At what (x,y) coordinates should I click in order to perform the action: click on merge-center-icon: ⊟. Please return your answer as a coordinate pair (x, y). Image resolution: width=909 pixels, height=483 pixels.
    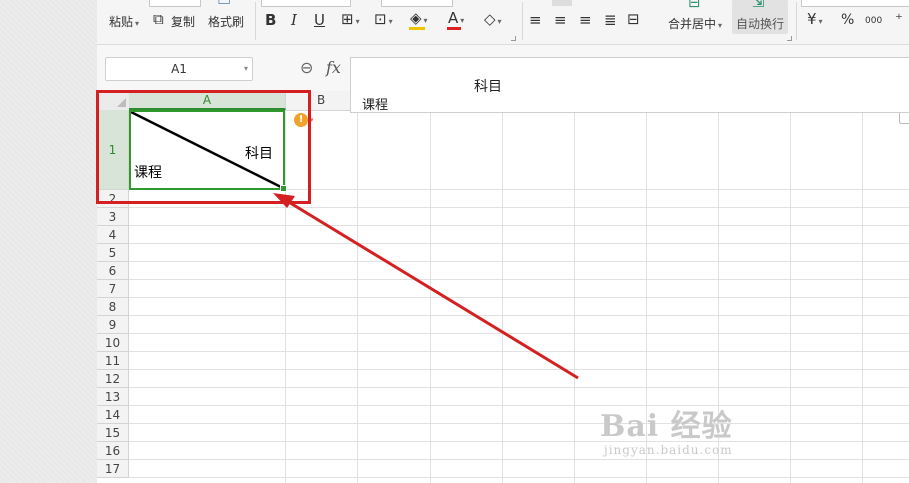
    Looking at the image, I should click on (694, 5).